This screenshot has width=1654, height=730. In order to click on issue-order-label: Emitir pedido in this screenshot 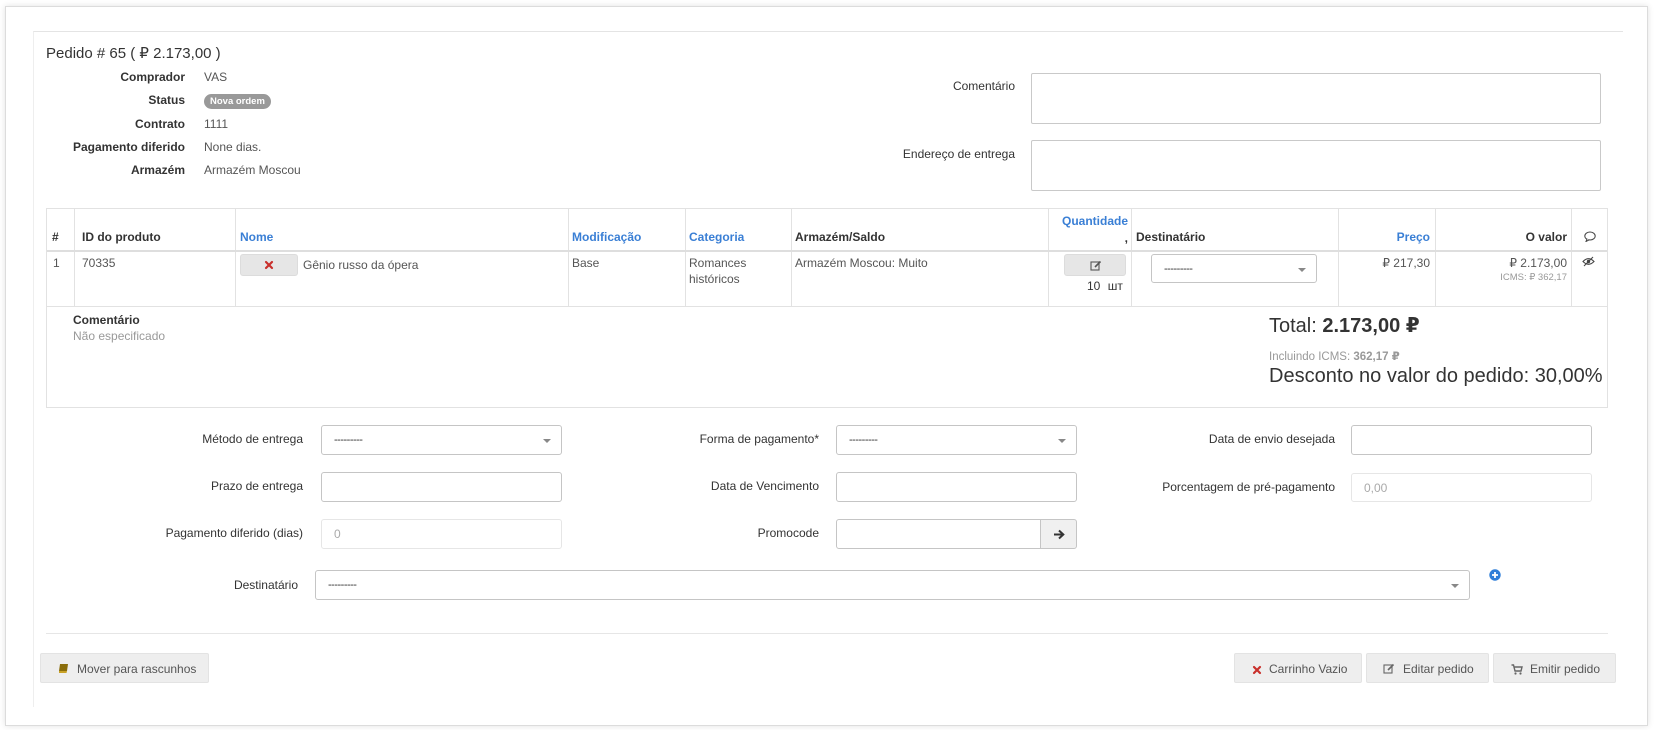, I will do `click(1565, 669)`.